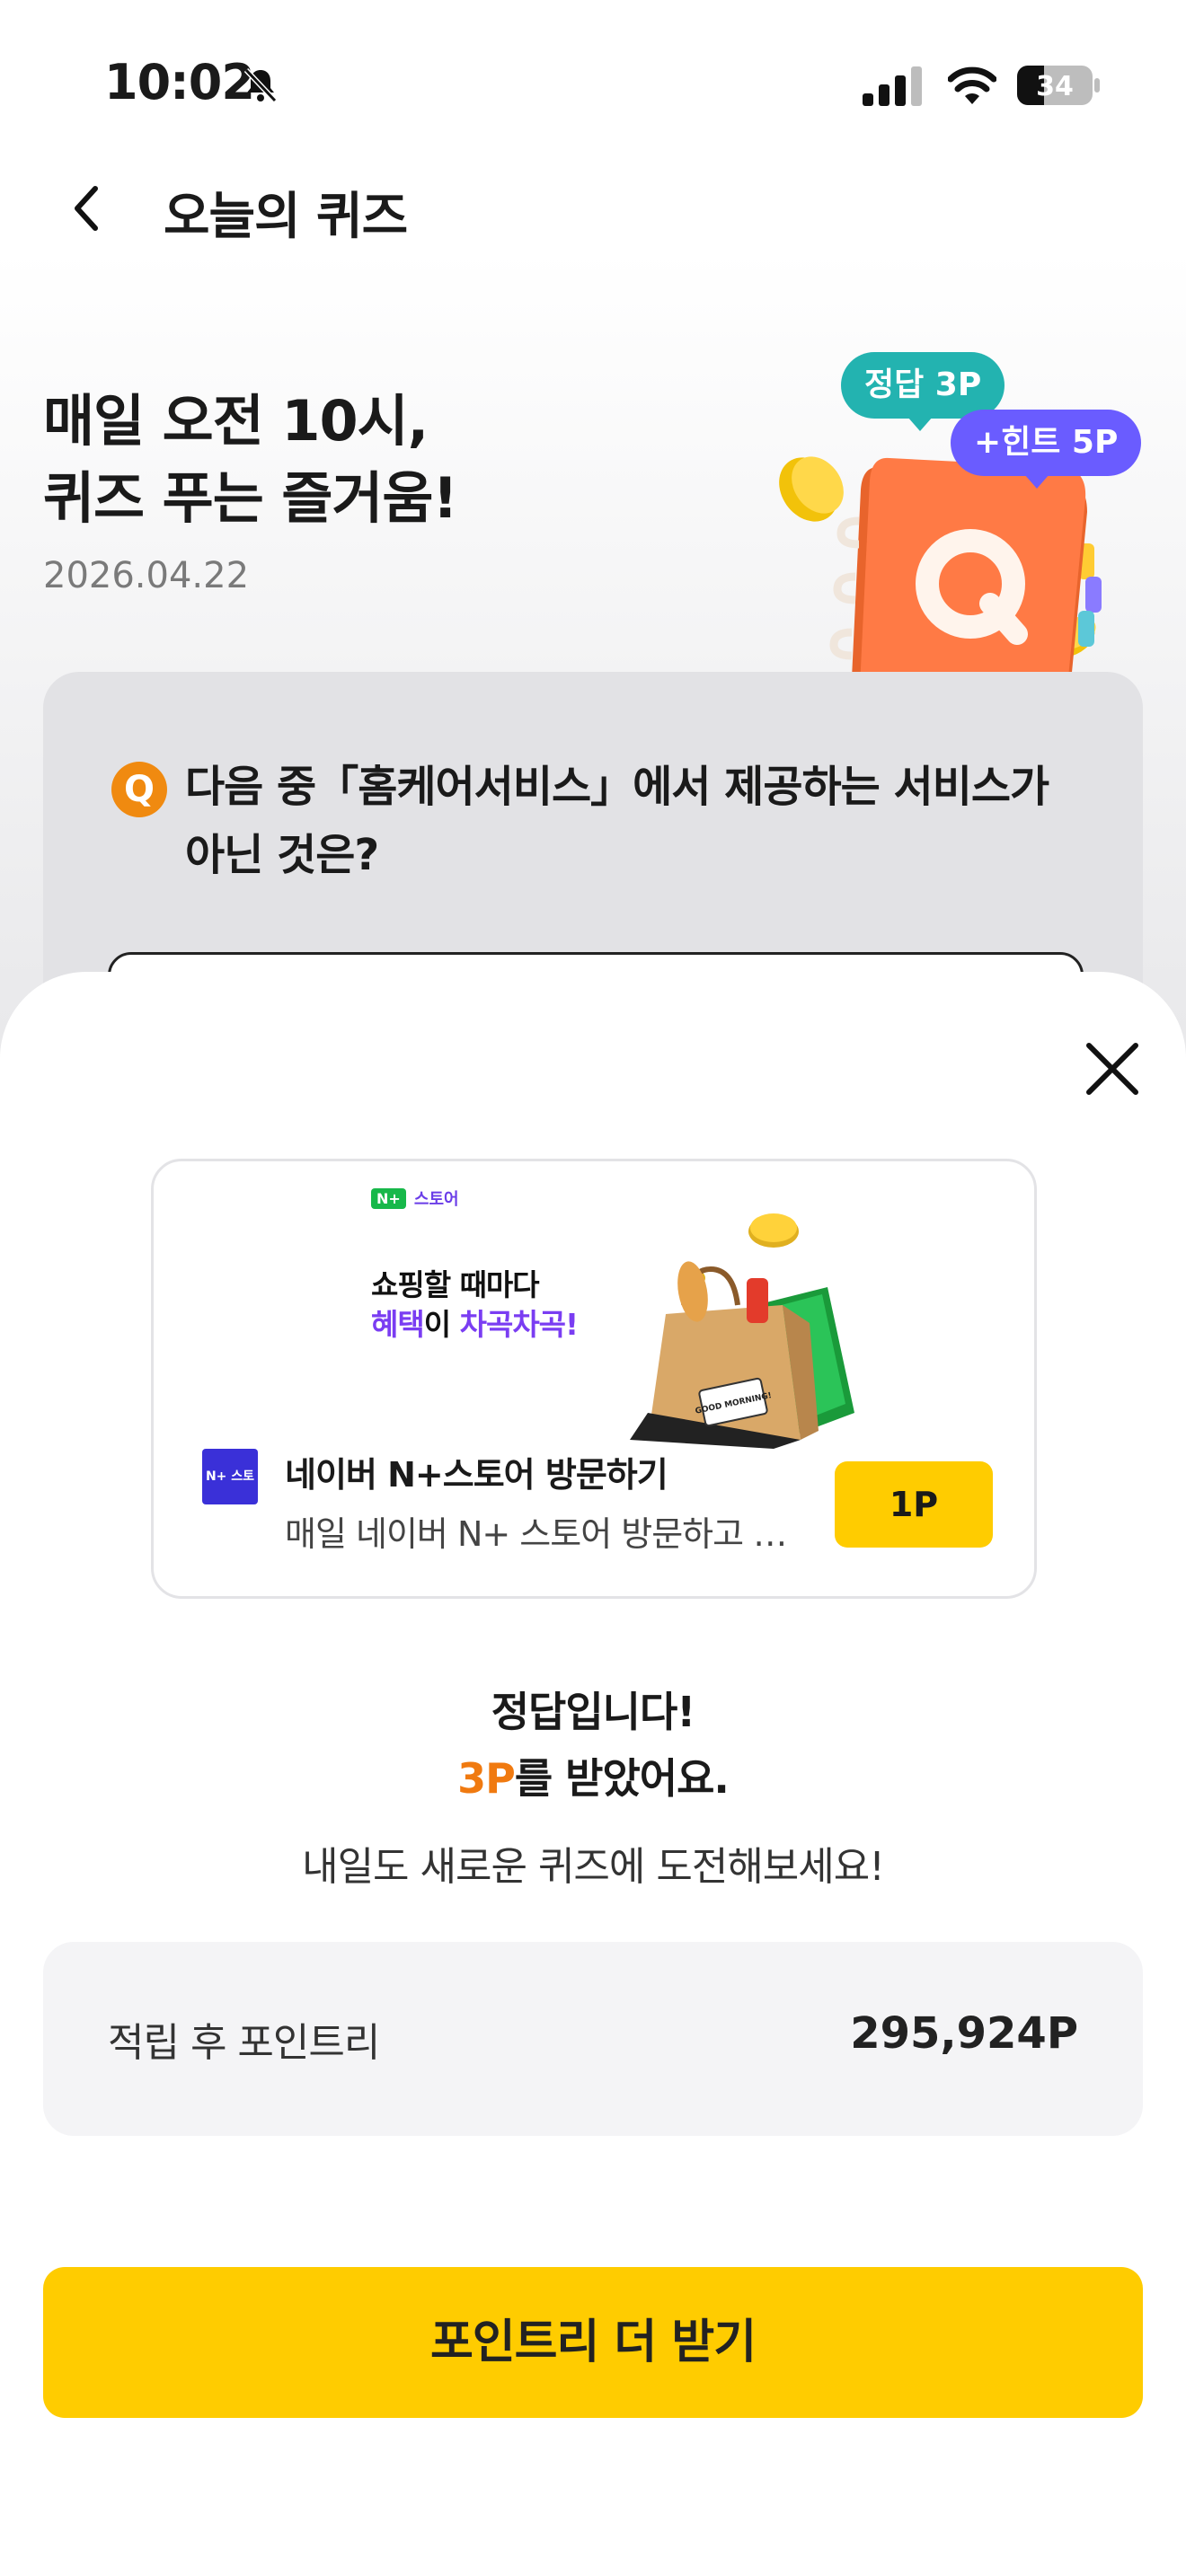  I want to click on ad-brand-name: 스토어, so click(436, 1199).